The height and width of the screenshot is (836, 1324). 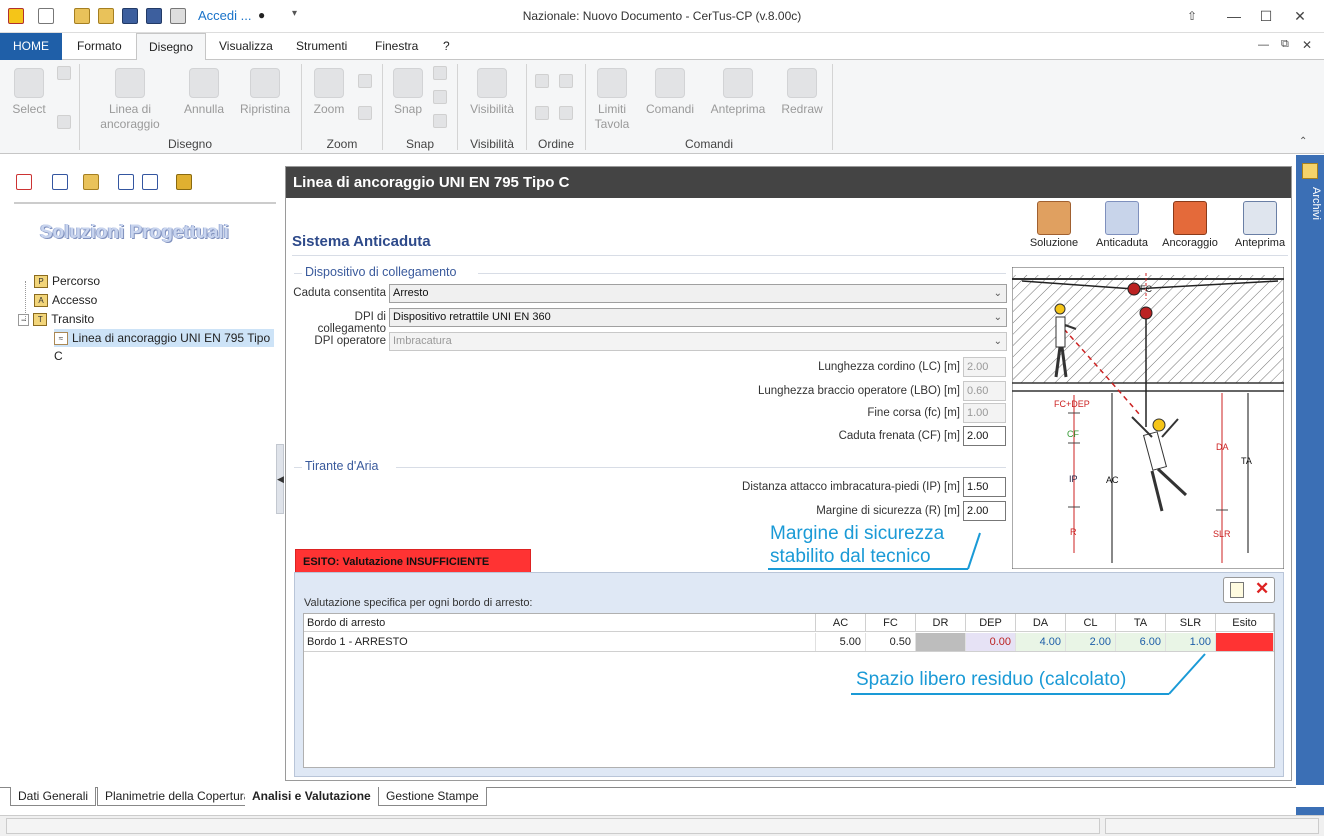 What do you see at coordinates (311, 796) in the screenshot?
I see `tab-analisi-valutazione: Analisi e Valutazione` at bounding box center [311, 796].